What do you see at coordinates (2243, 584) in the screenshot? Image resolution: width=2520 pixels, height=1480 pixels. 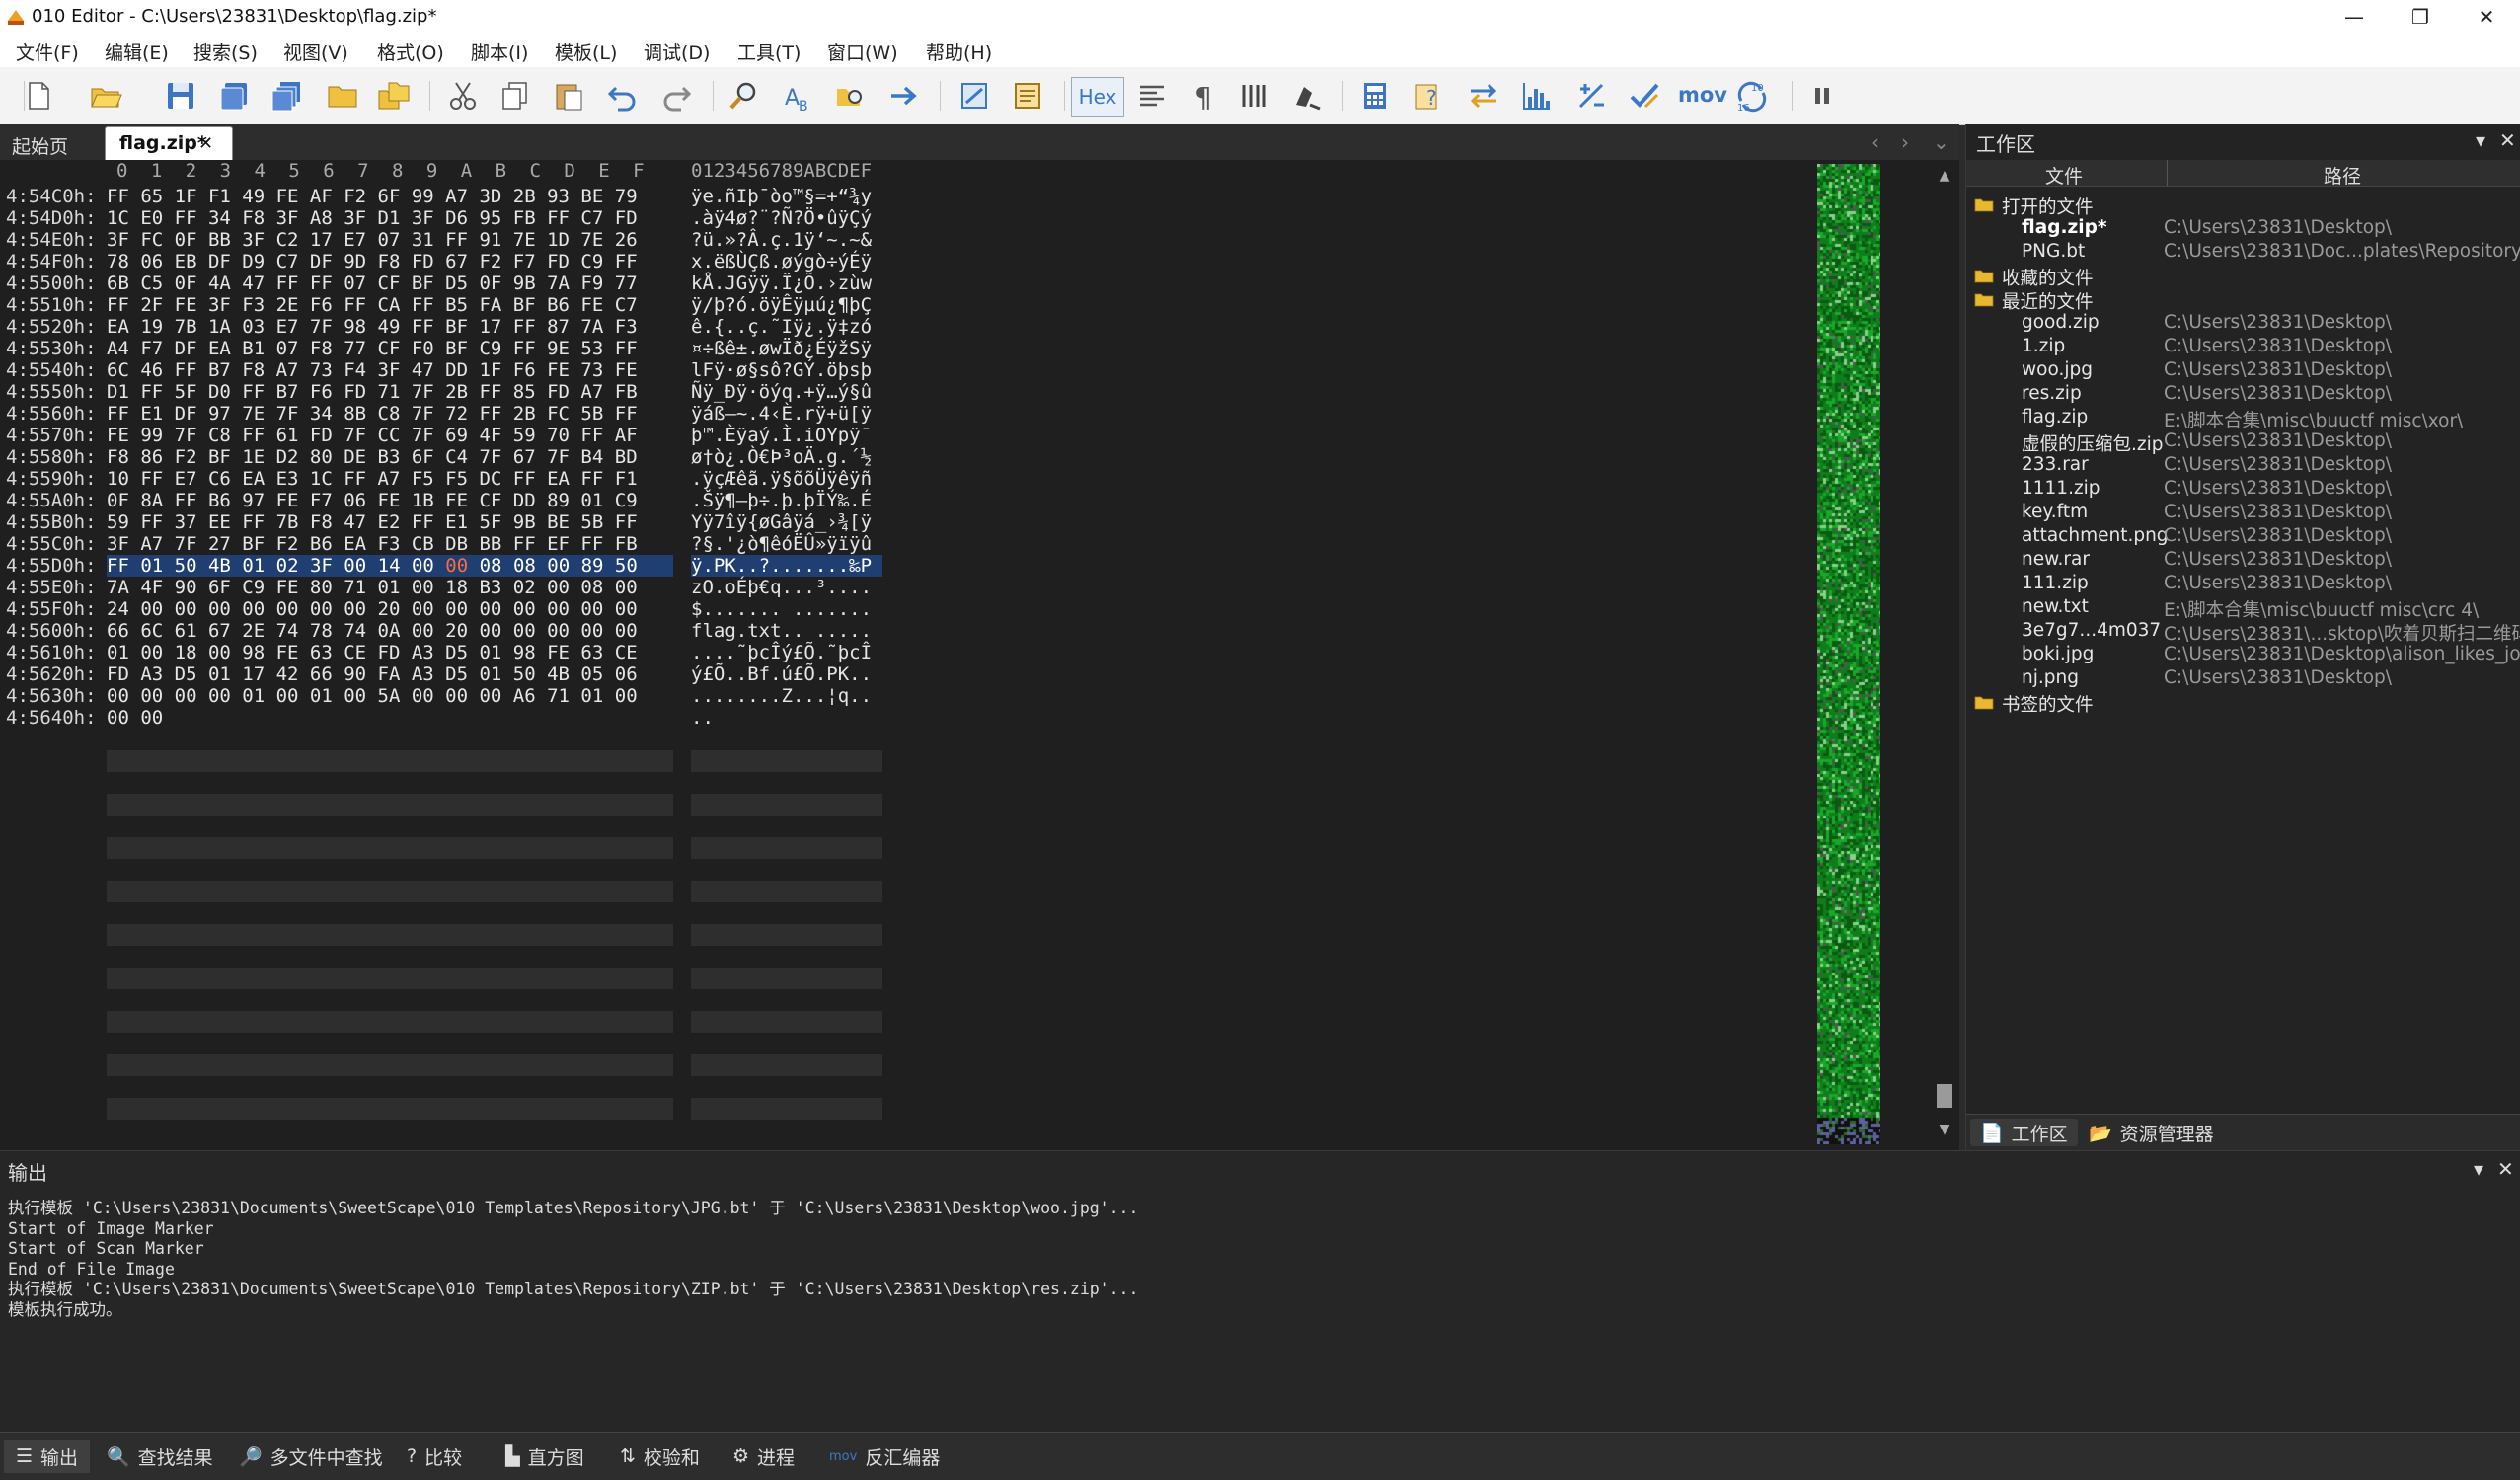 I see `tree-file-item: 111.zip C:\Users\23831\Desktop\` at bounding box center [2243, 584].